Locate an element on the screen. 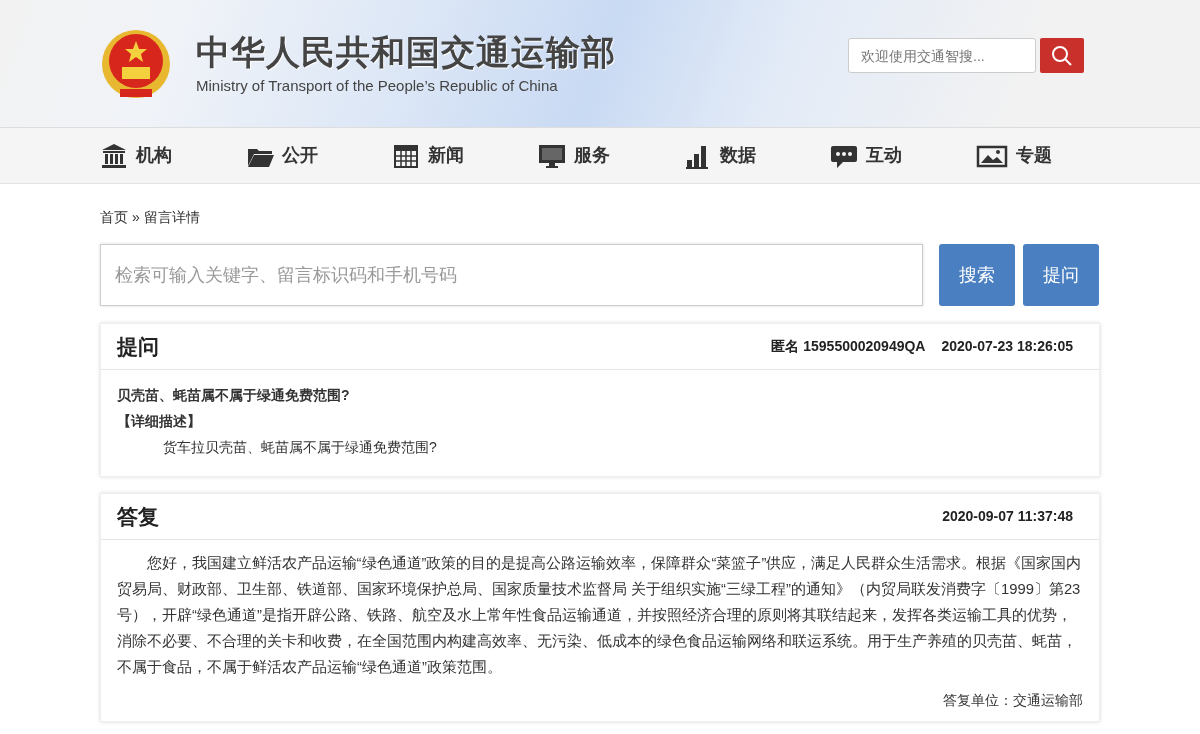  answer-text: 您好，我国建立鲜活农产品运输“绿色通道”政策的目的是提高公路运输效率，保障群众“菜篮子”供应，满足人民群众生活需求。根据《国家国内贸易局、财政部、卫生部、铁道部、国家环境保护总局、国家质量技术监督局 关于组织实施“三绿工程”的通知》（内贸局联发消费字〔1999〕第23号），开辟“绿色通道”是指开辟公路、铁路、航空及水上常年性食品运输通道，并按照经济合理的原则将其联结起来，发挥各类运输工具的优势，消除不必要、不合理的关卡和收费，在全国范围内构建高效率、无污染、低成本的绿色食品运输网络和联运系统。用于生产养殖的贝壳苗、蚝苗，不属于食品，不属于鲜活农产品运输“绿色通道”政策范围。 is located at coordinates (600, 615).